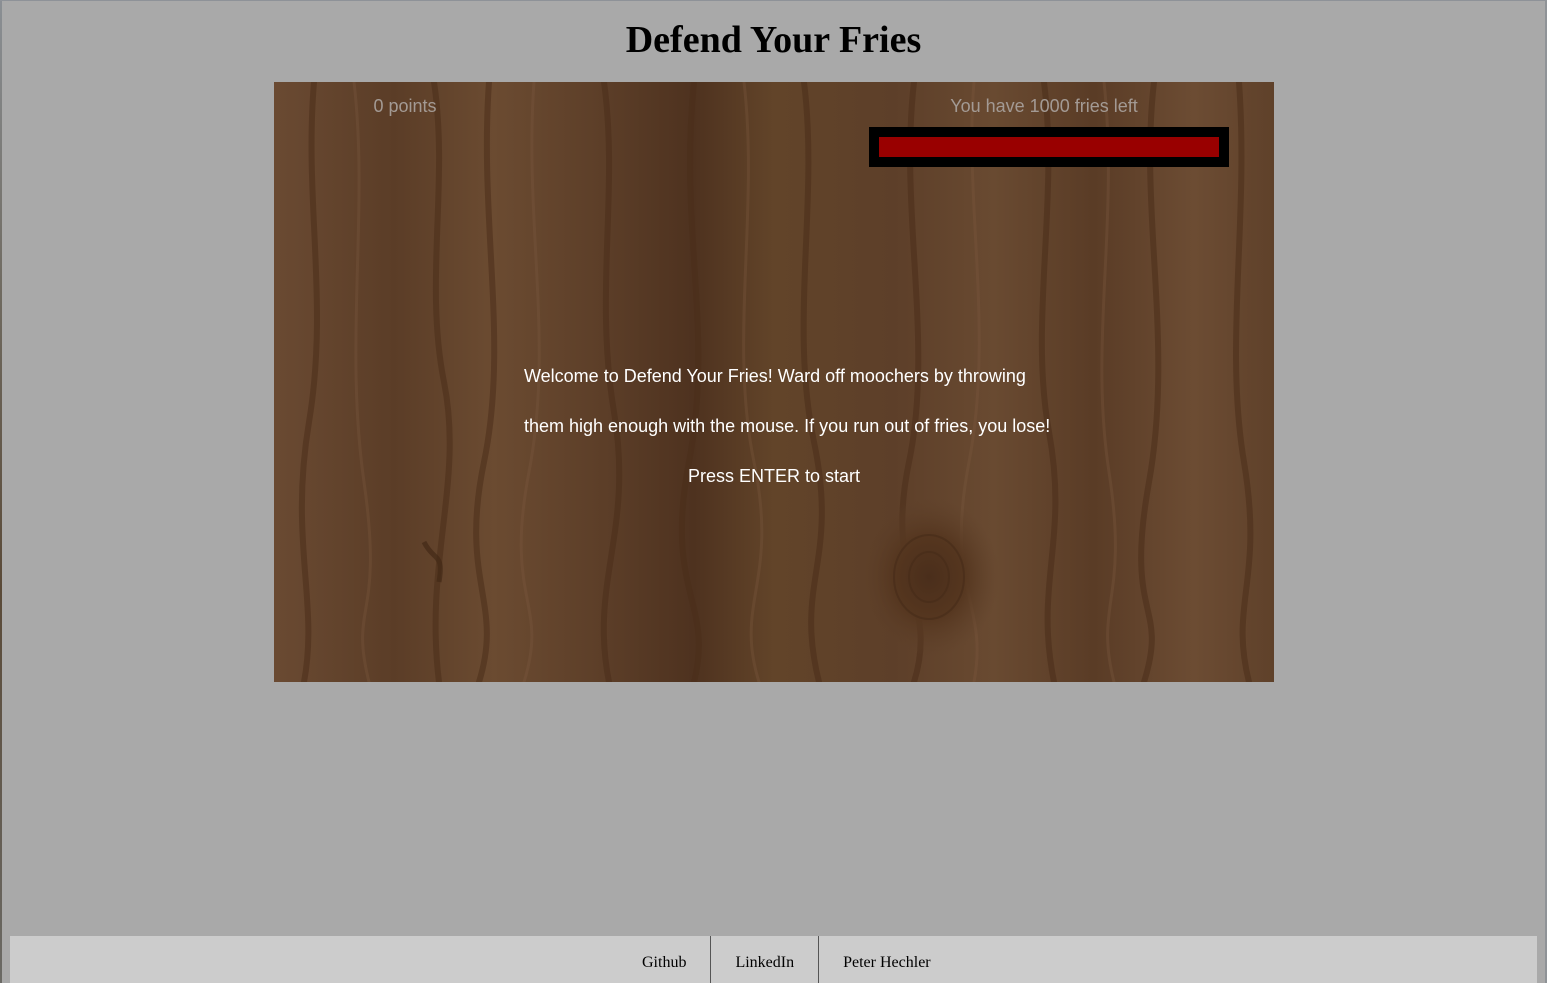 The width and height of the screenshot is (1547, 983). Describe the element at coordinates (405, 106) in the screenshot. I see `score-display: 0 points` at that location.